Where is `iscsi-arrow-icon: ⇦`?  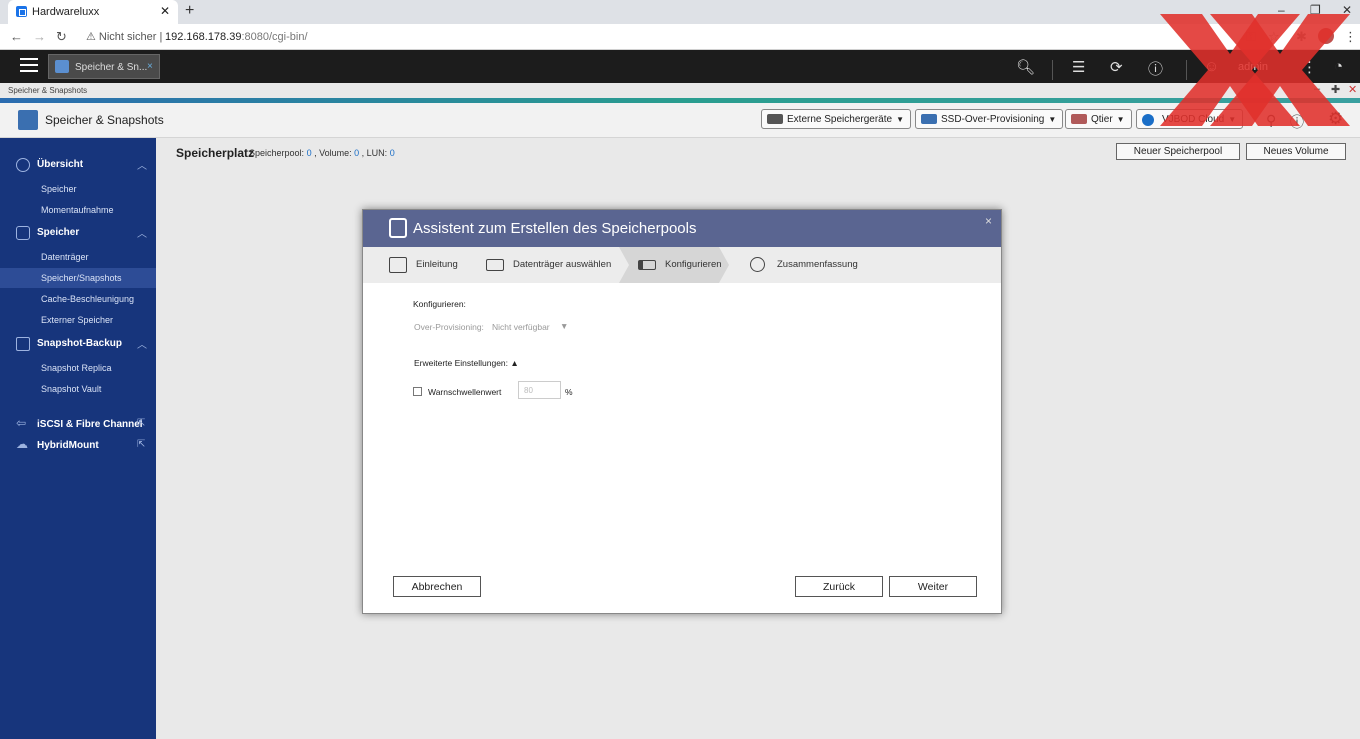 iscsi-arrow-icon: ⇦ is located at coordinates (21, 423).